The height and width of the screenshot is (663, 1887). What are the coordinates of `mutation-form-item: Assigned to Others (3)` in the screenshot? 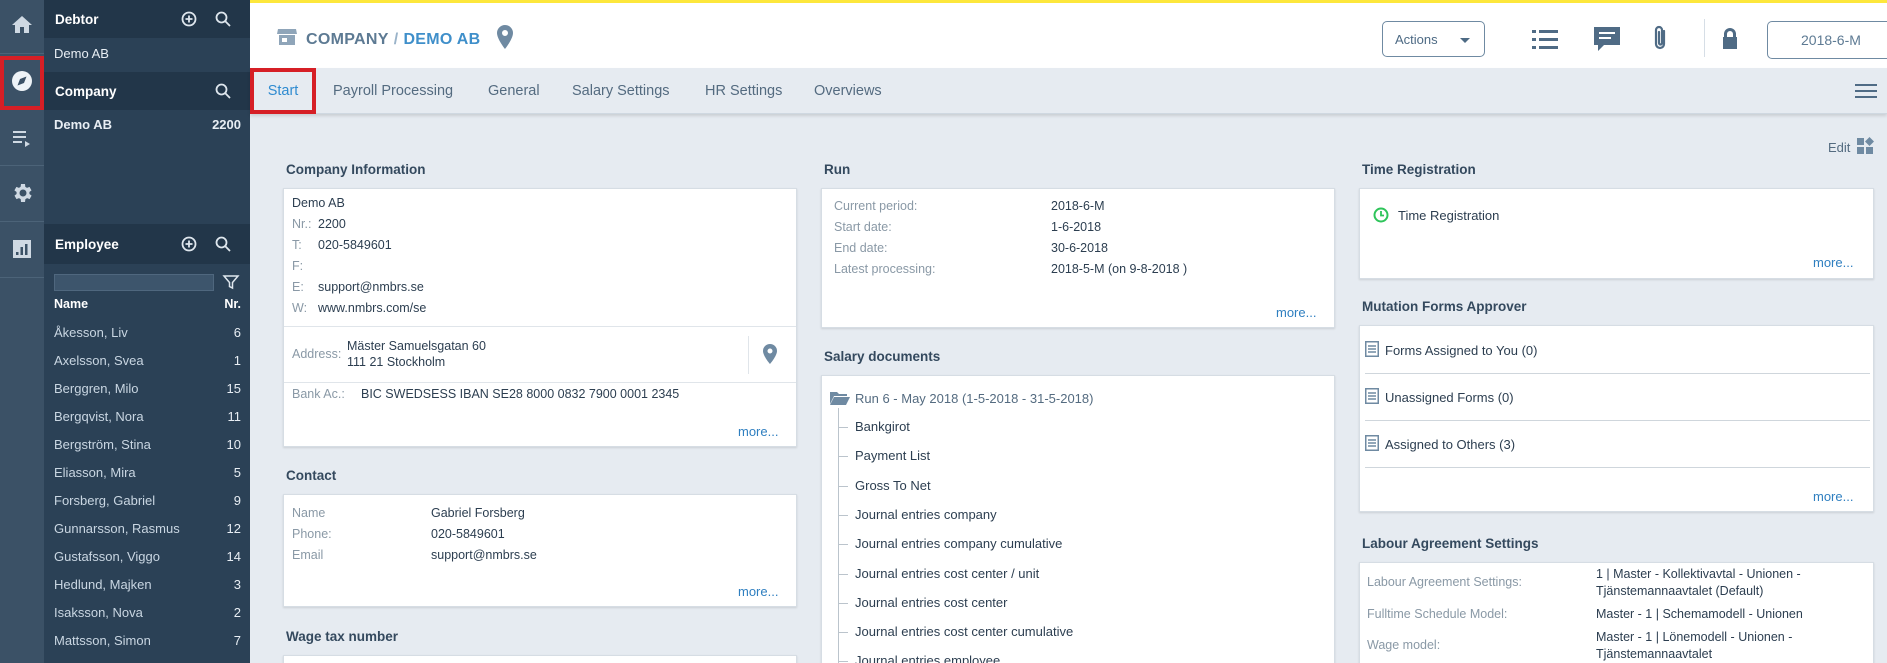 It's located at (1617, 445).